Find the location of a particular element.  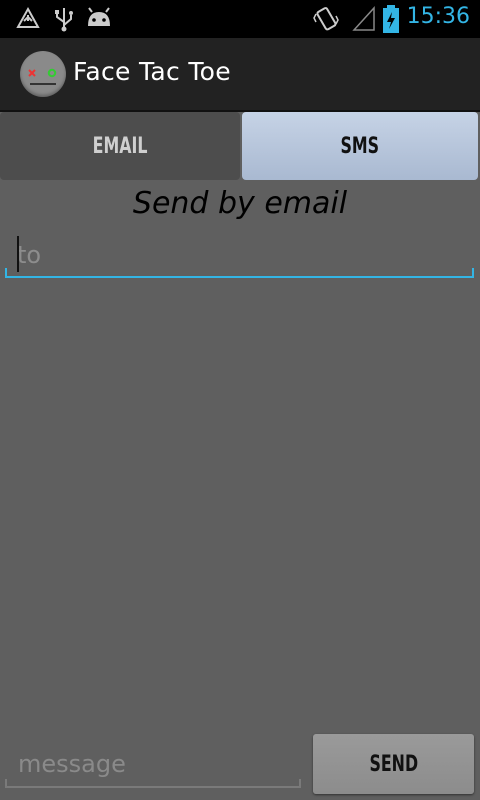

android-debug-icon is located at coordinates (99, 20).